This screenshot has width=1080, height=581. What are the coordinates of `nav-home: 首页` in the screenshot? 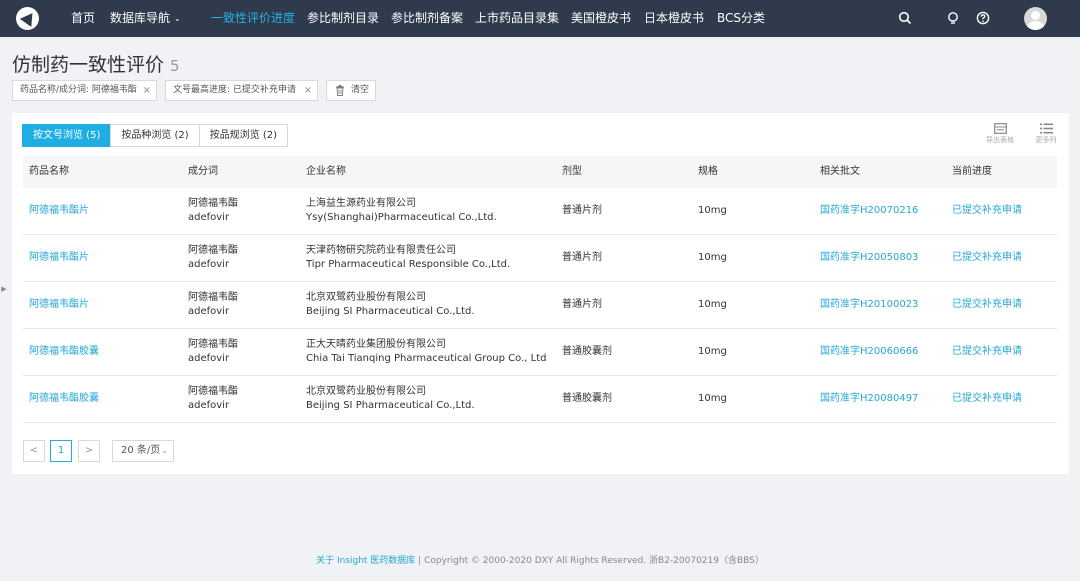 It's located at (83, 18).